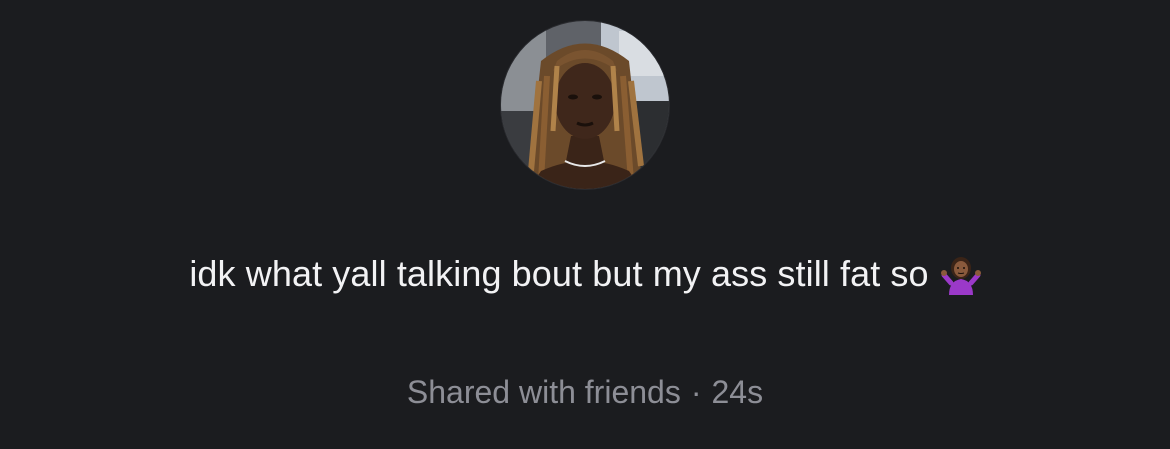 Image resolution: width=1170 pixels, height=449 pixels. Describe the element at coordinates (960, 274) in the screenshot. I see `person-shrugging-emoji-icon` at that location.